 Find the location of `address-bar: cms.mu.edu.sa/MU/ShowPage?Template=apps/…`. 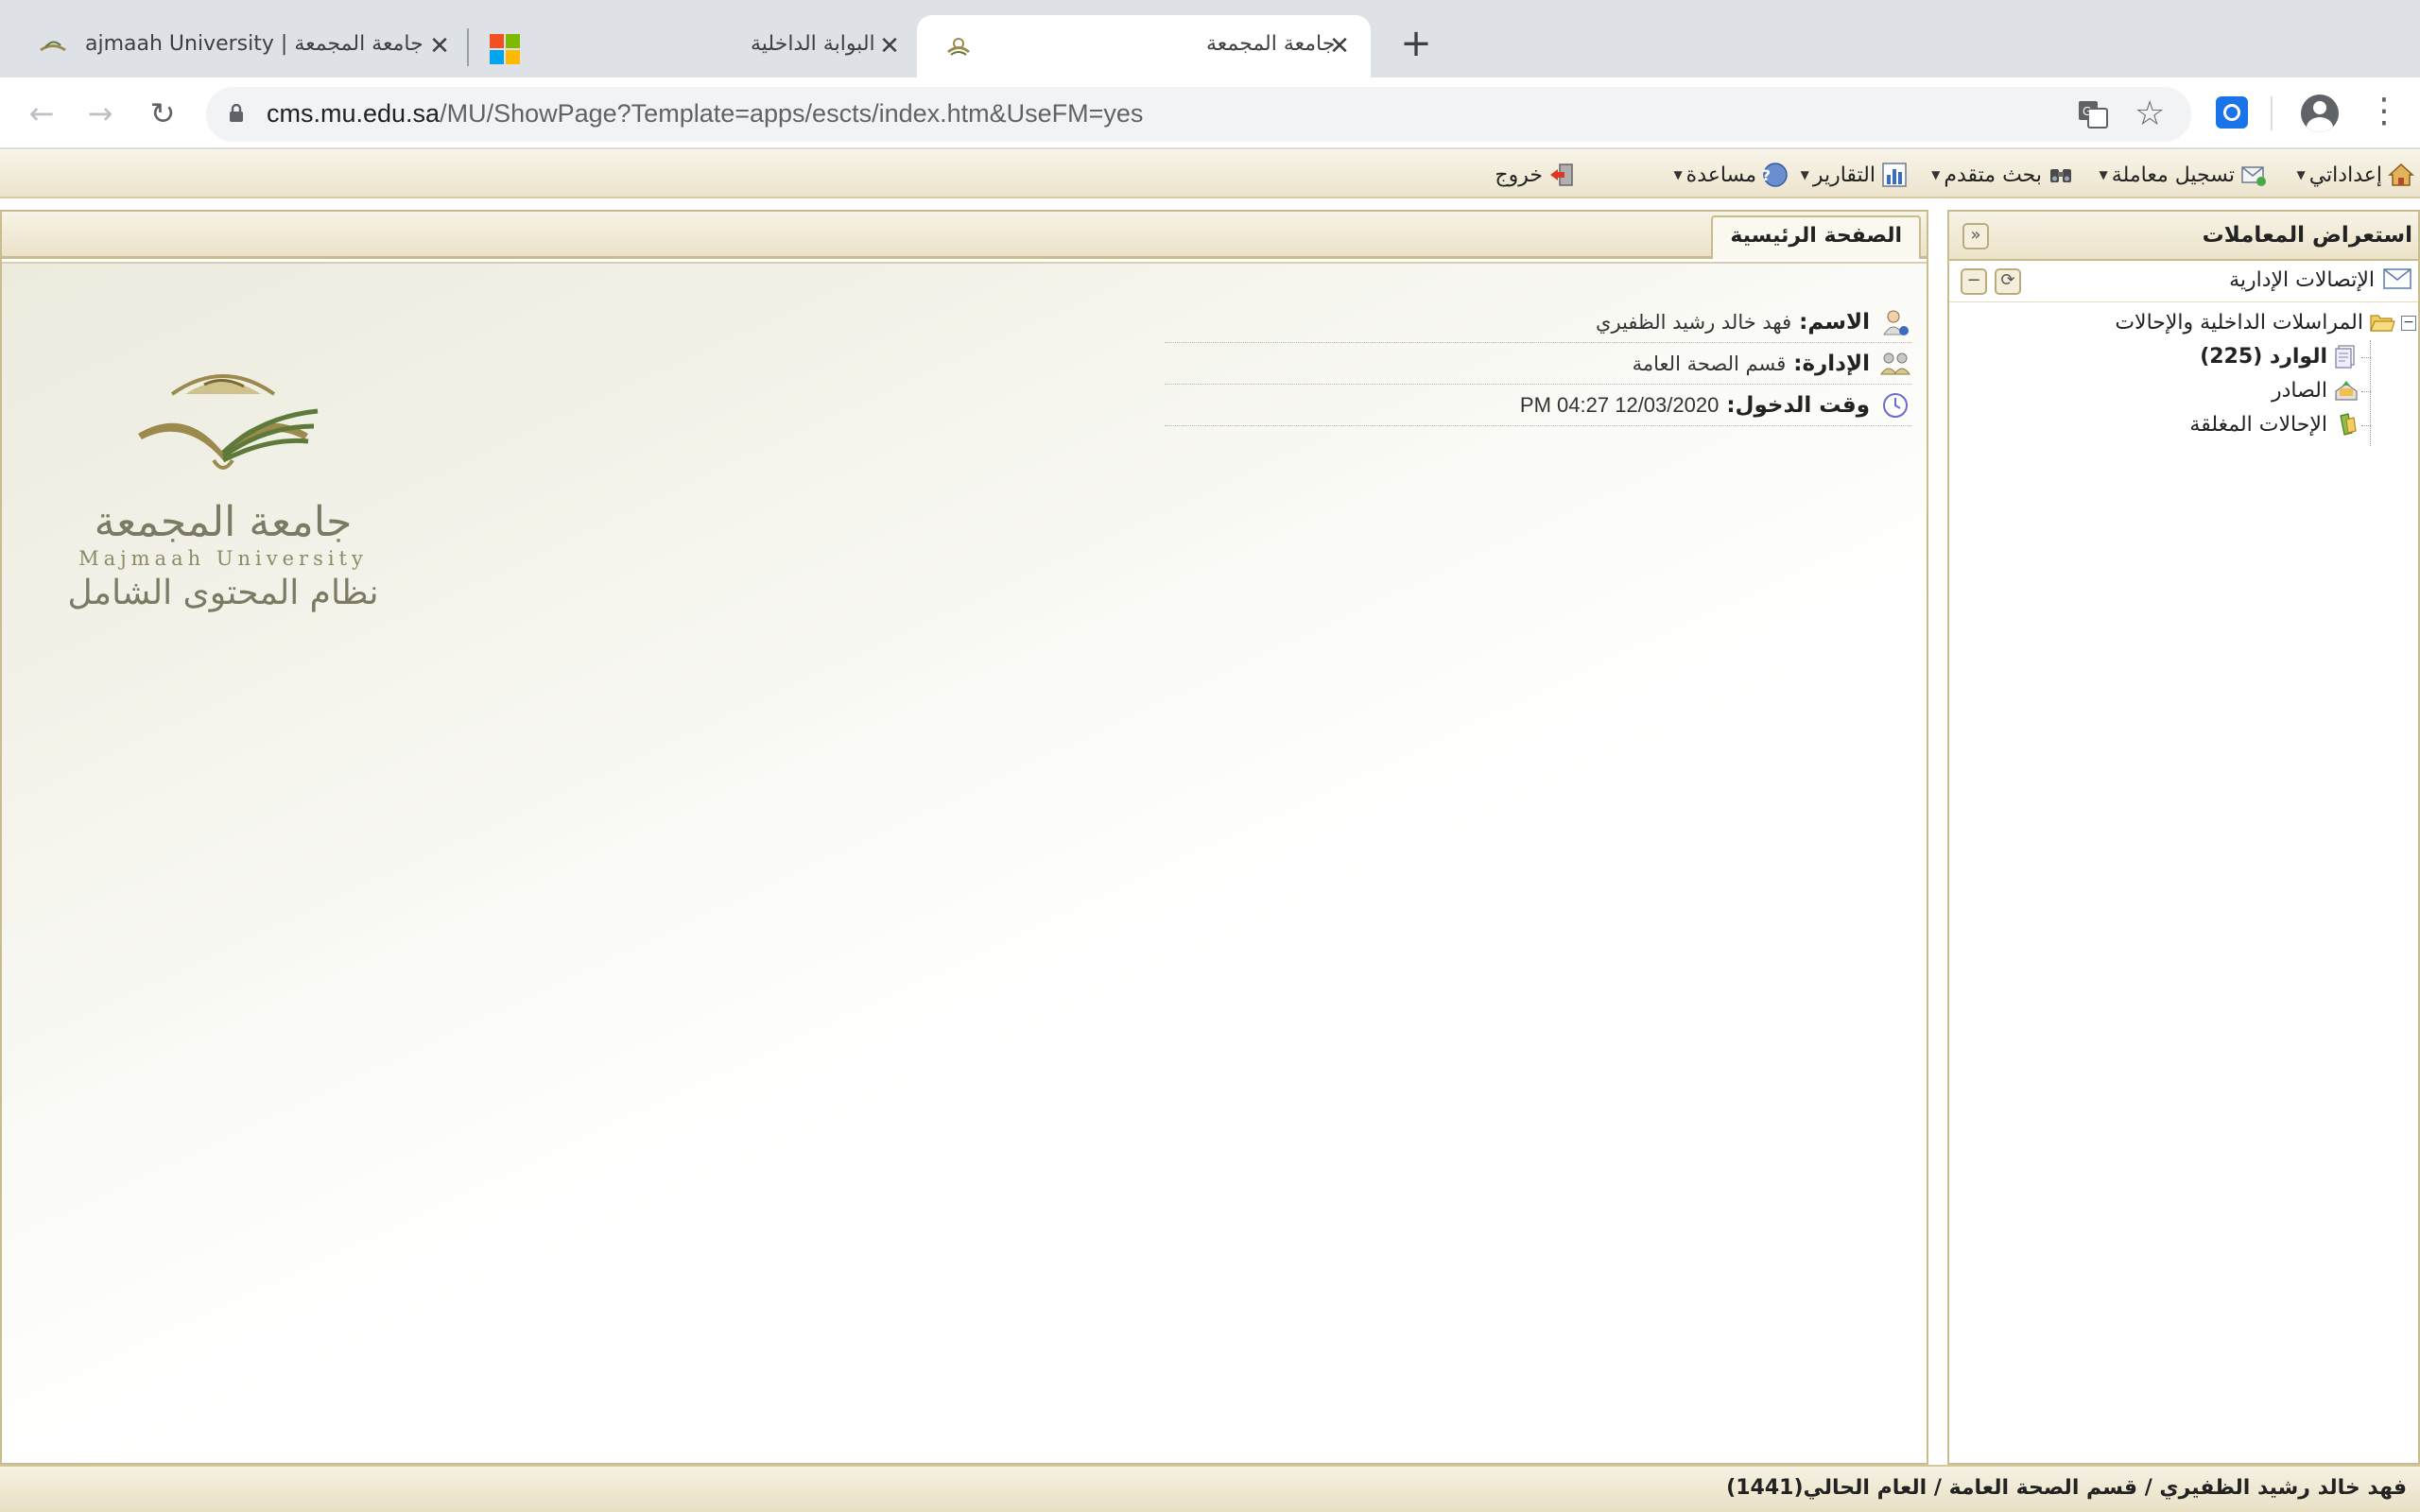

address-bar: cms.mu.edu.sa/MU/ShowPage?Template=apps/… is located at coordinates (1198, 114).